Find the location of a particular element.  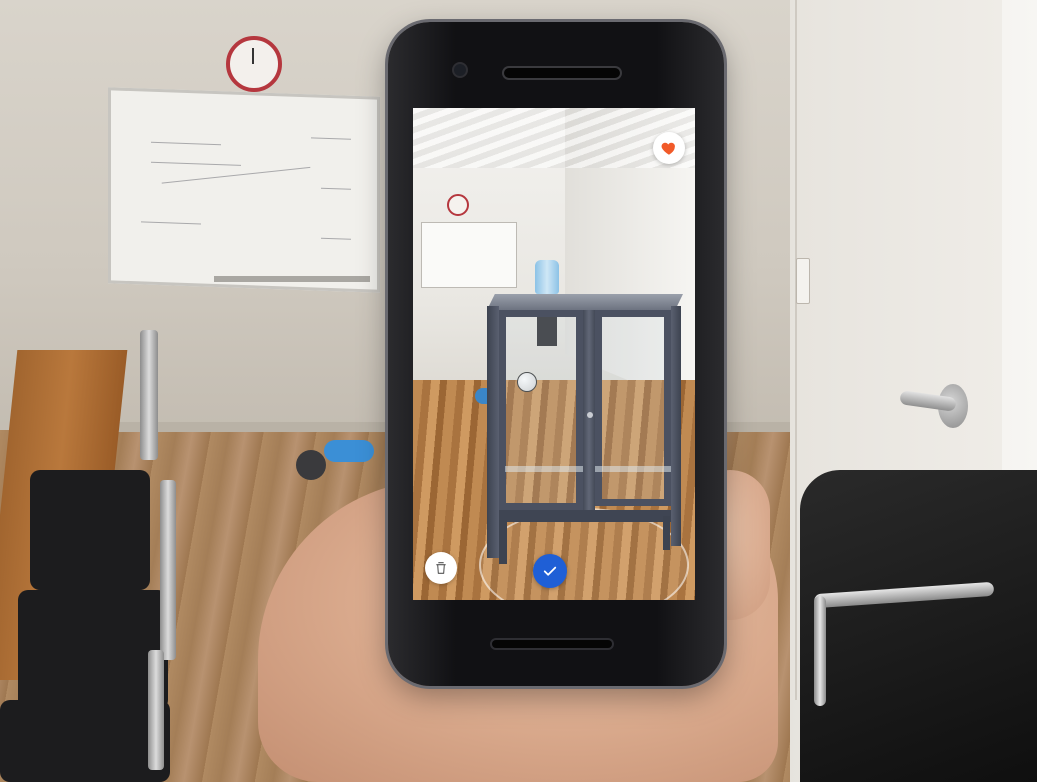

earpiece-speaker is located at coordinates (562, 73).